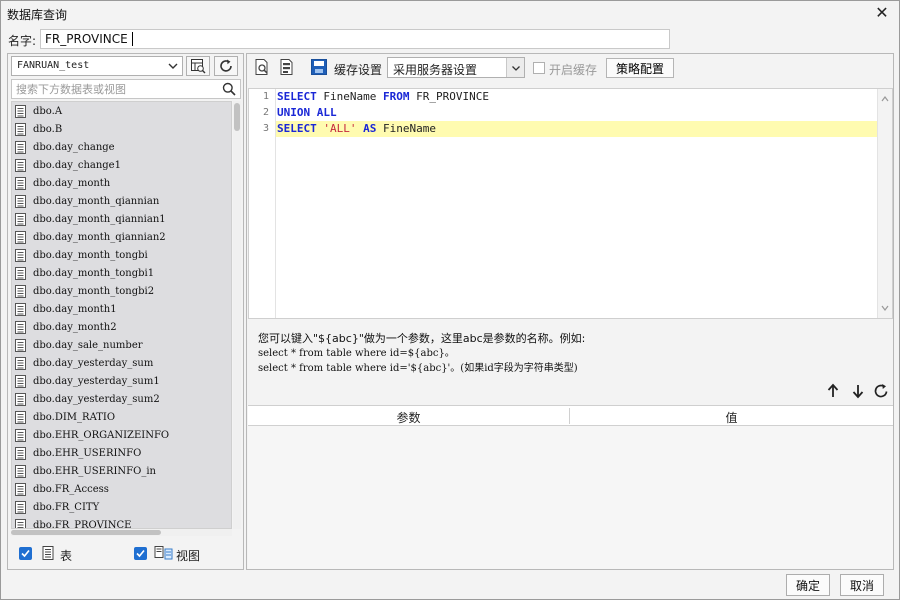 Image resolution: width=900 pixels, height=600 pixels. What do you see at coordinates (88, 345) in the screenshot?
I see `table-name: dbo.day_sale_number` at bounding box center [88, 345].